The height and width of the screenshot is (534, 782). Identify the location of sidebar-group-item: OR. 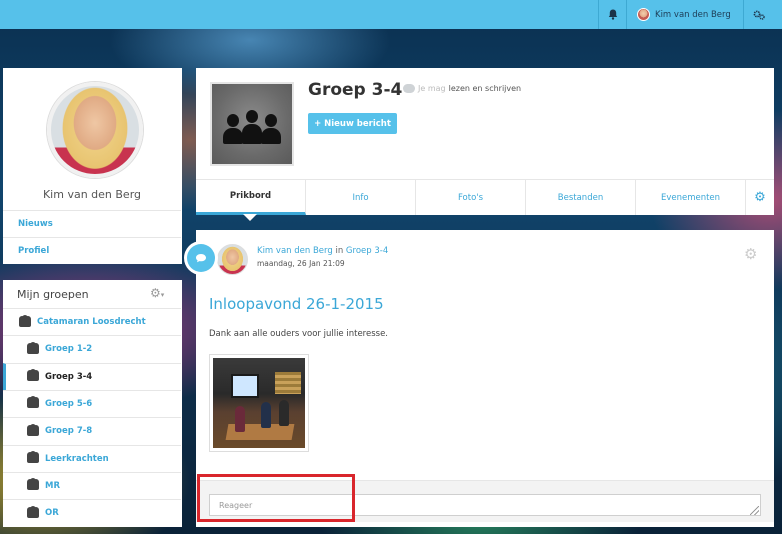
(92, 512).